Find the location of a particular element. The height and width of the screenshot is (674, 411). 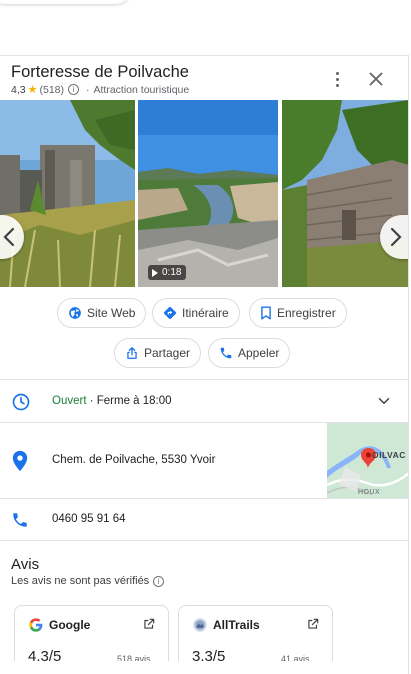

share-button: Partager is located at coordinates (158, 353).